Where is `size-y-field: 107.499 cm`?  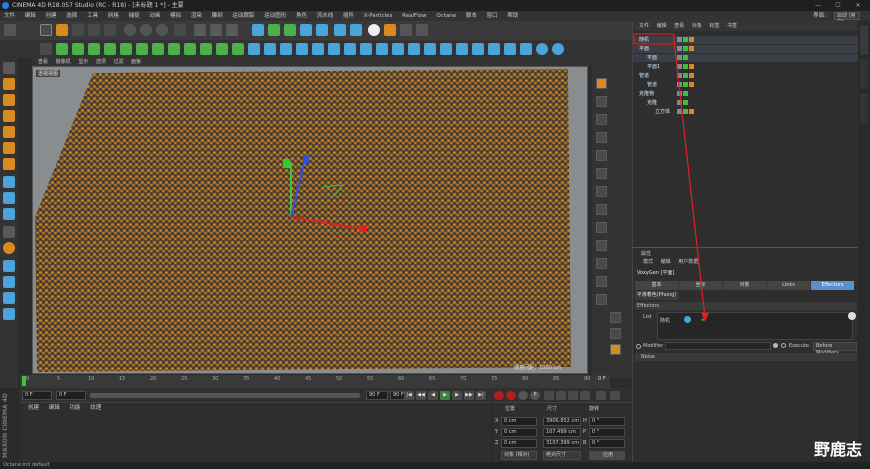 size-y-field: 107.499 cm is located at coordinates (562, 432).